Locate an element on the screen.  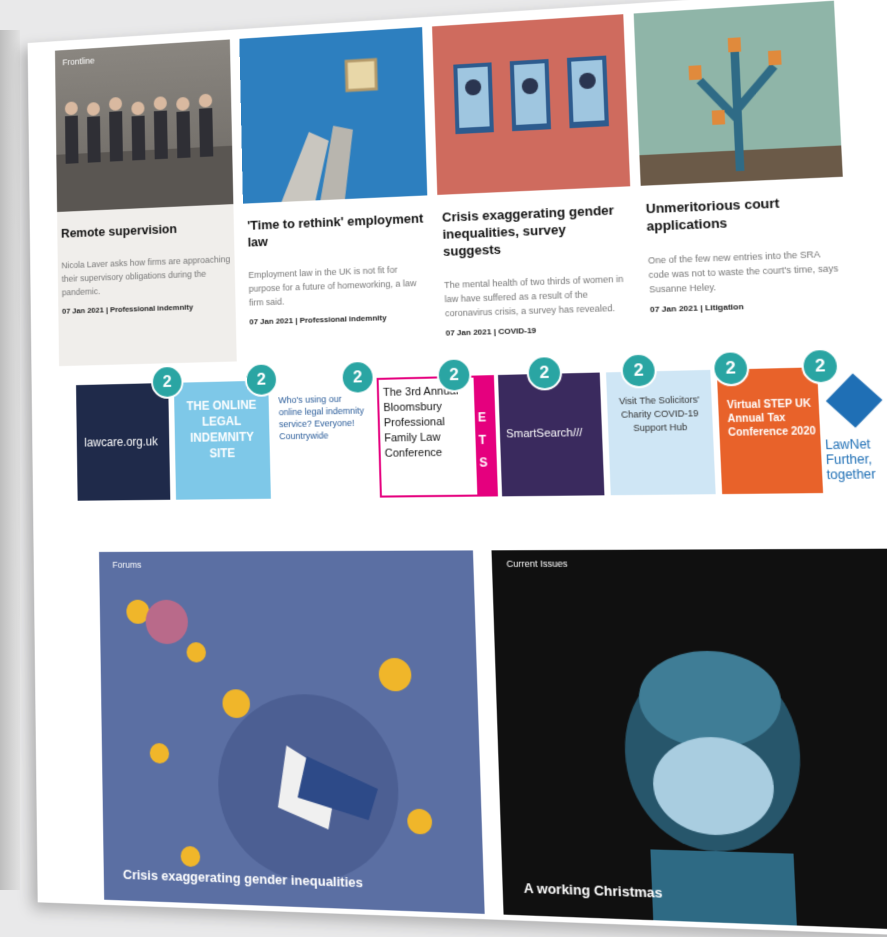
article-meta: 07 Jan 2021 | Litigation is located at coordinates (696, 308).